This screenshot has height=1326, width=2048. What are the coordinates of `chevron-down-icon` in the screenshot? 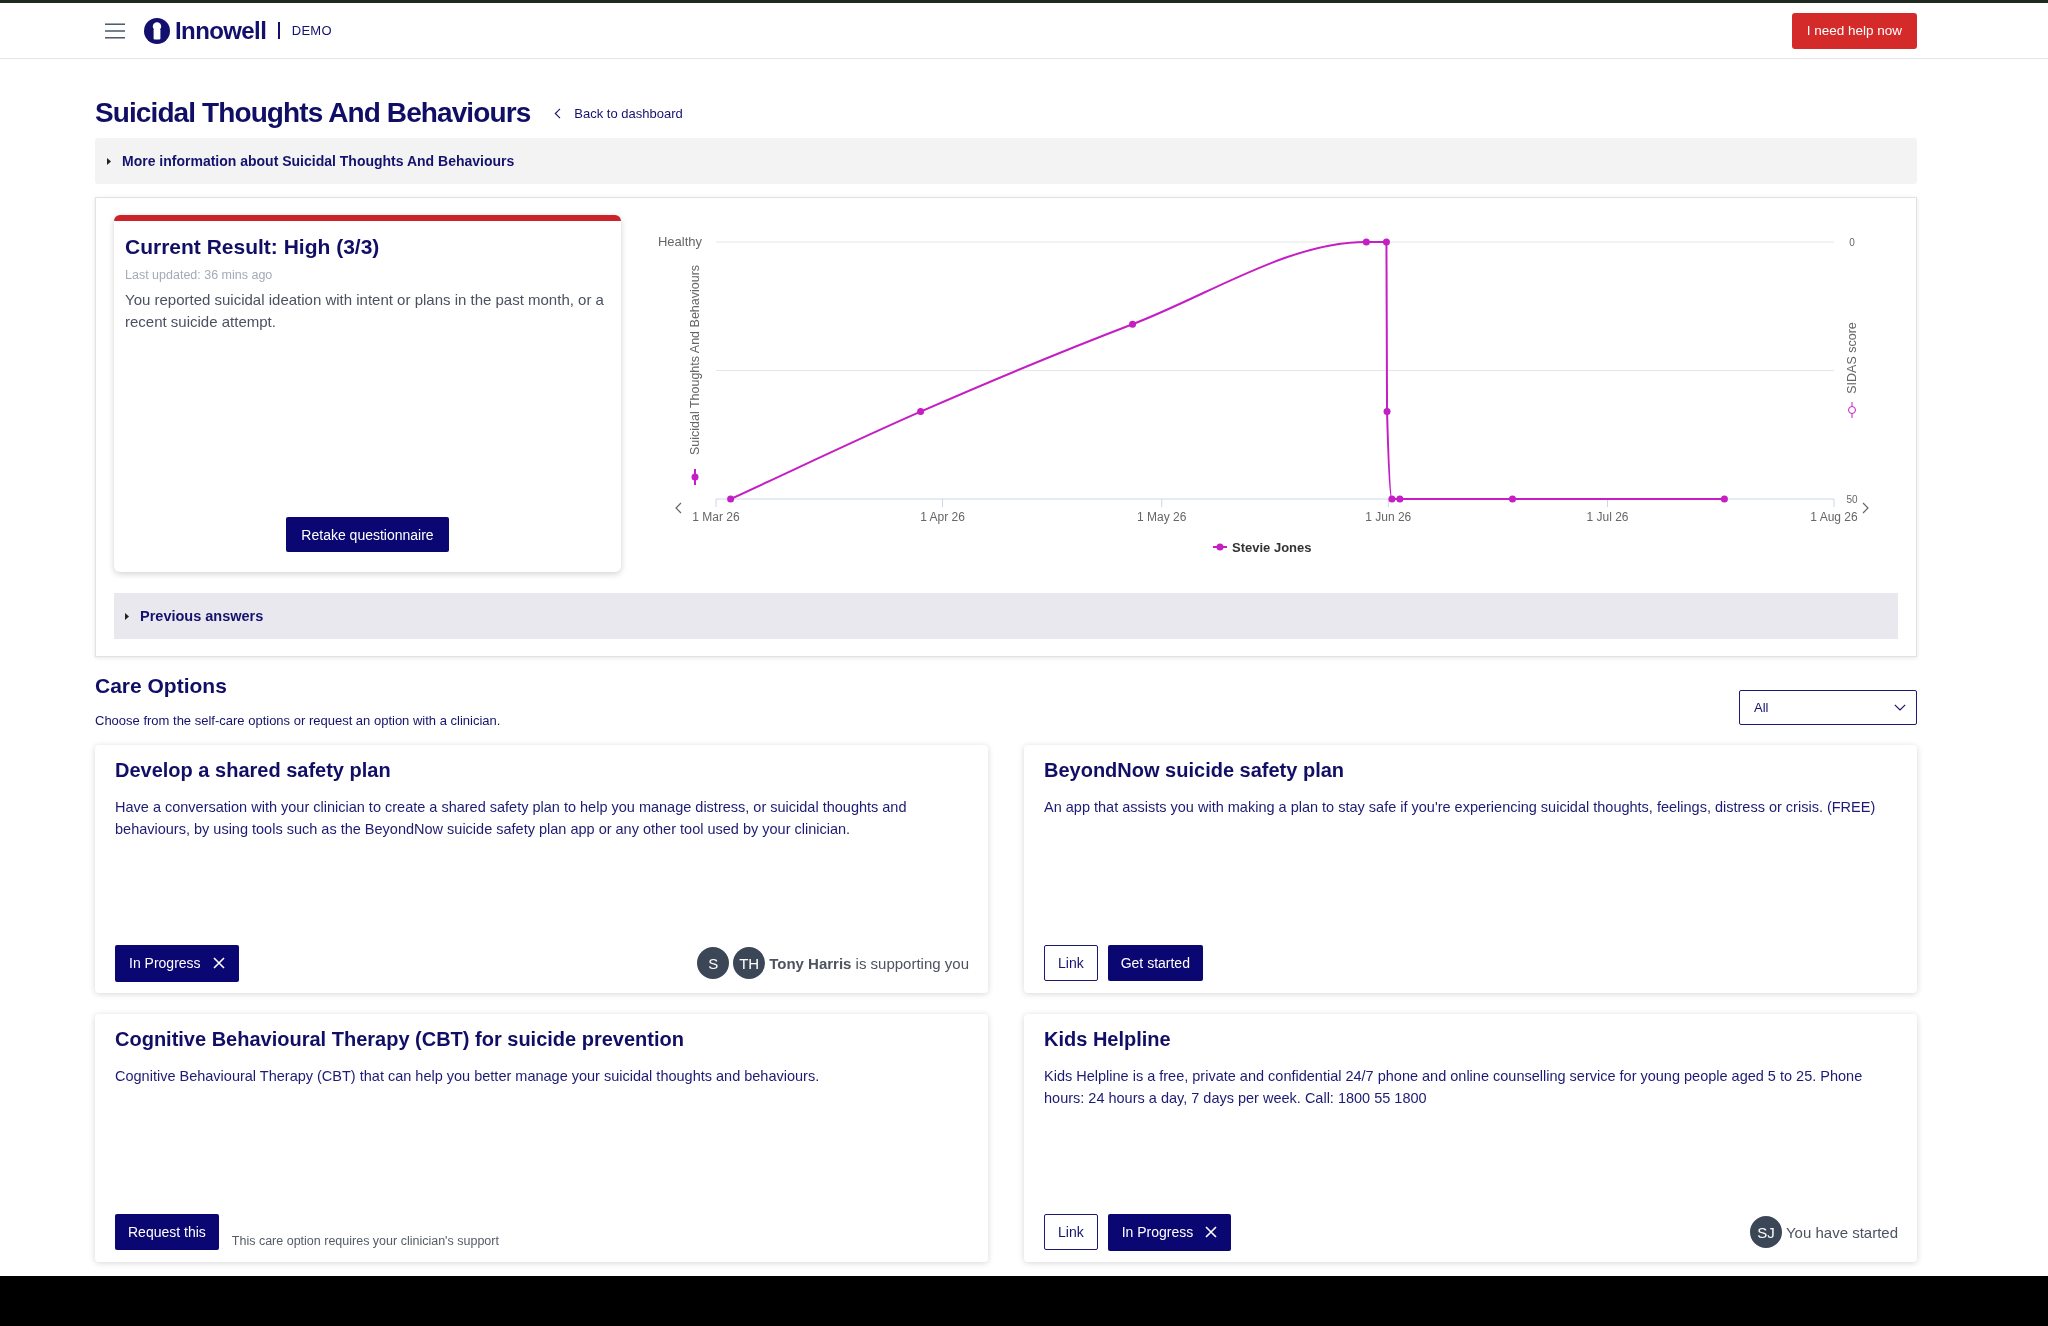 It's located at (1900, 707).